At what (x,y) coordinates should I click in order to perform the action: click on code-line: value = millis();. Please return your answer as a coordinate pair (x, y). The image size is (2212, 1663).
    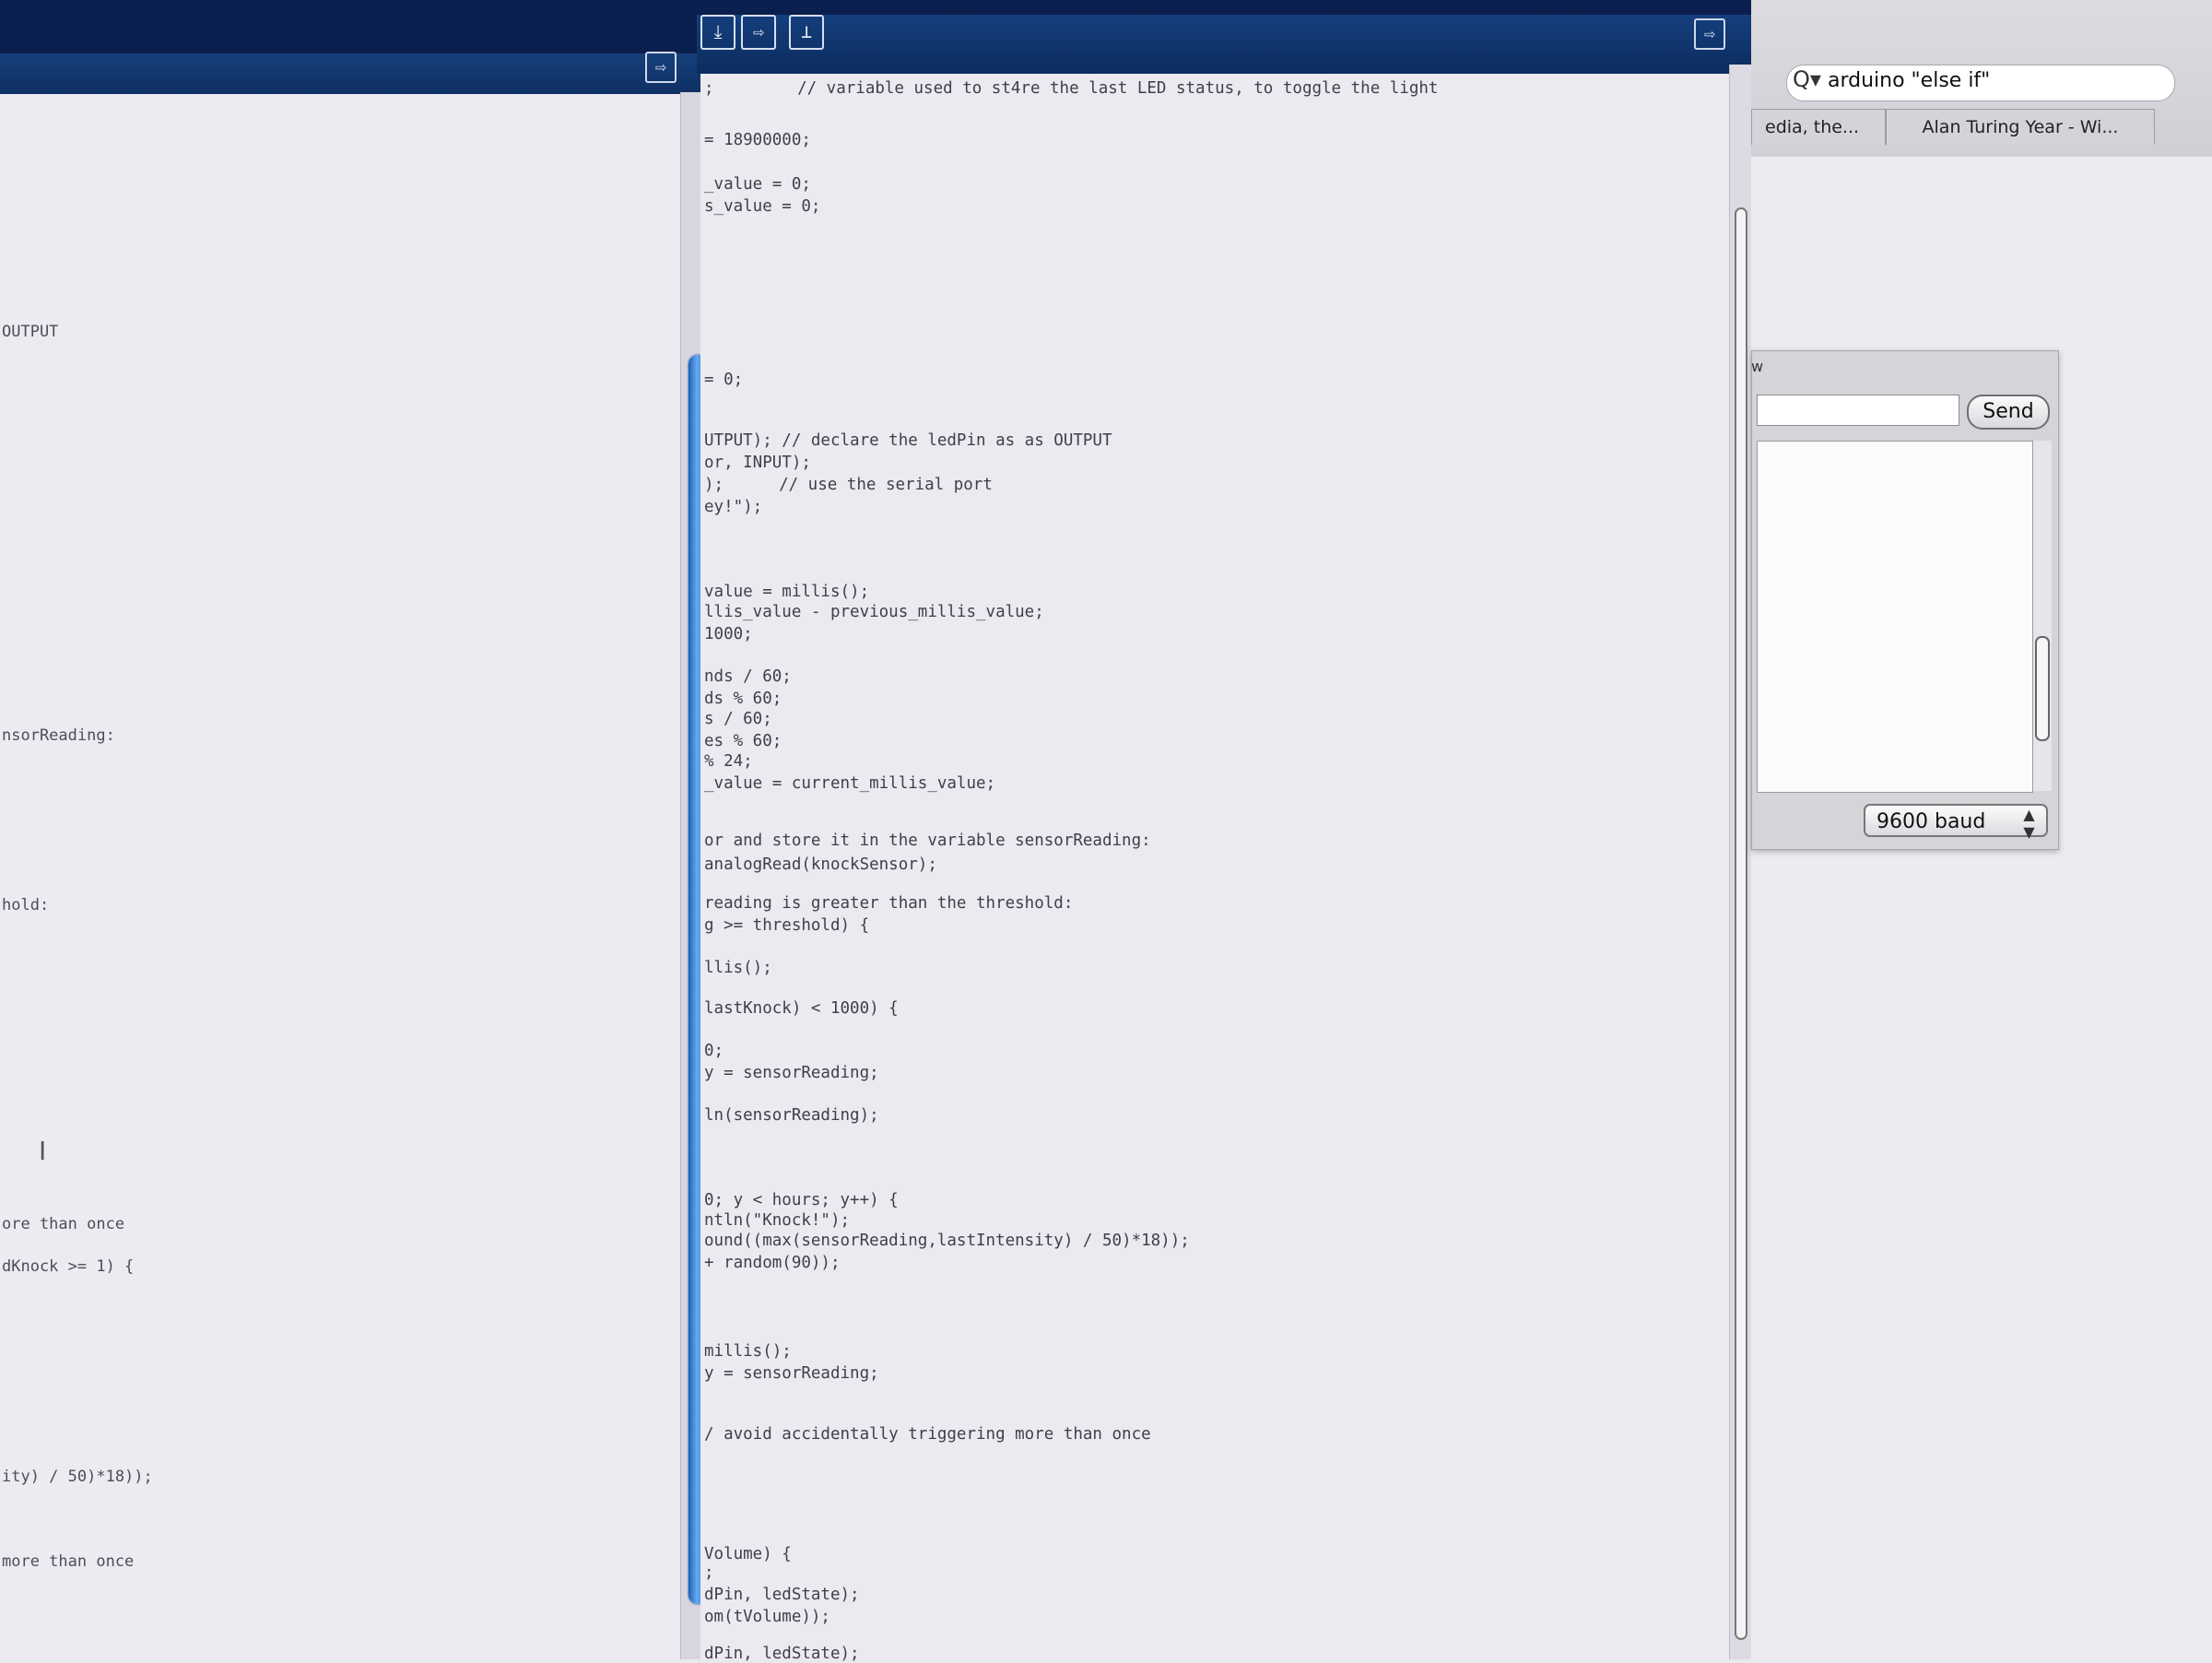
    Looking at the image, I should click on (787, 592).